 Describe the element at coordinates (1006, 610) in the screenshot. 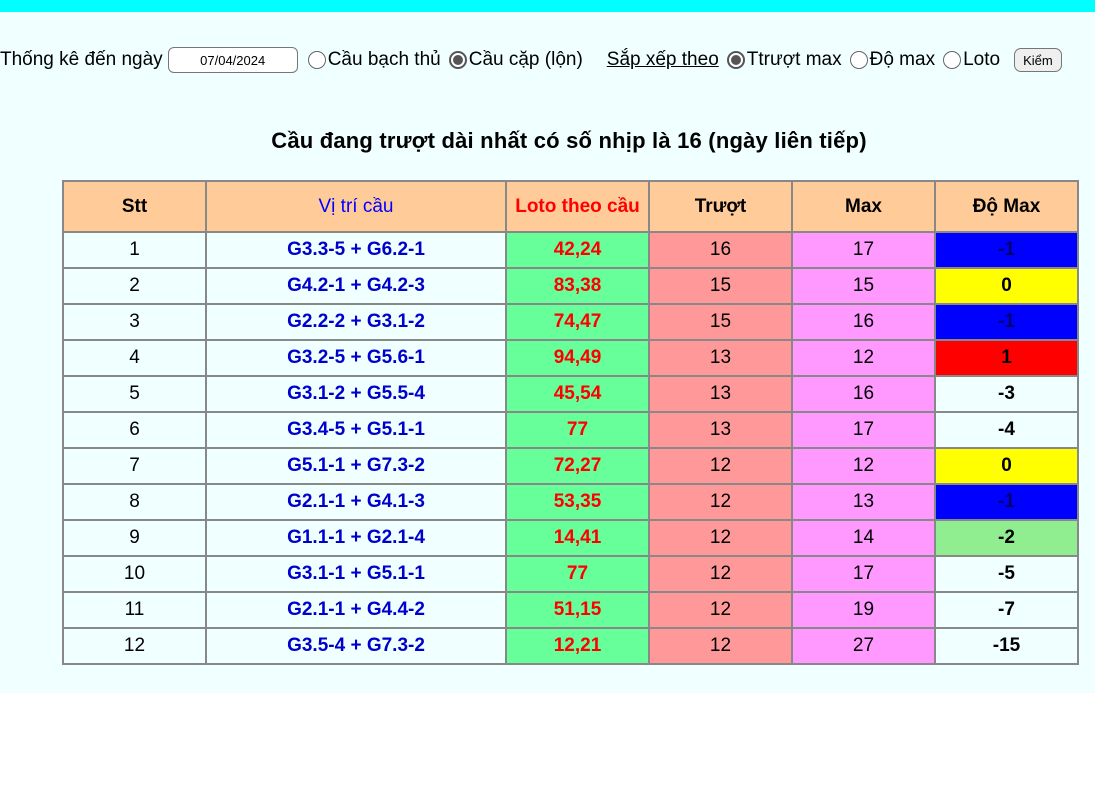

I see `cell-do-max: -7` at that location.